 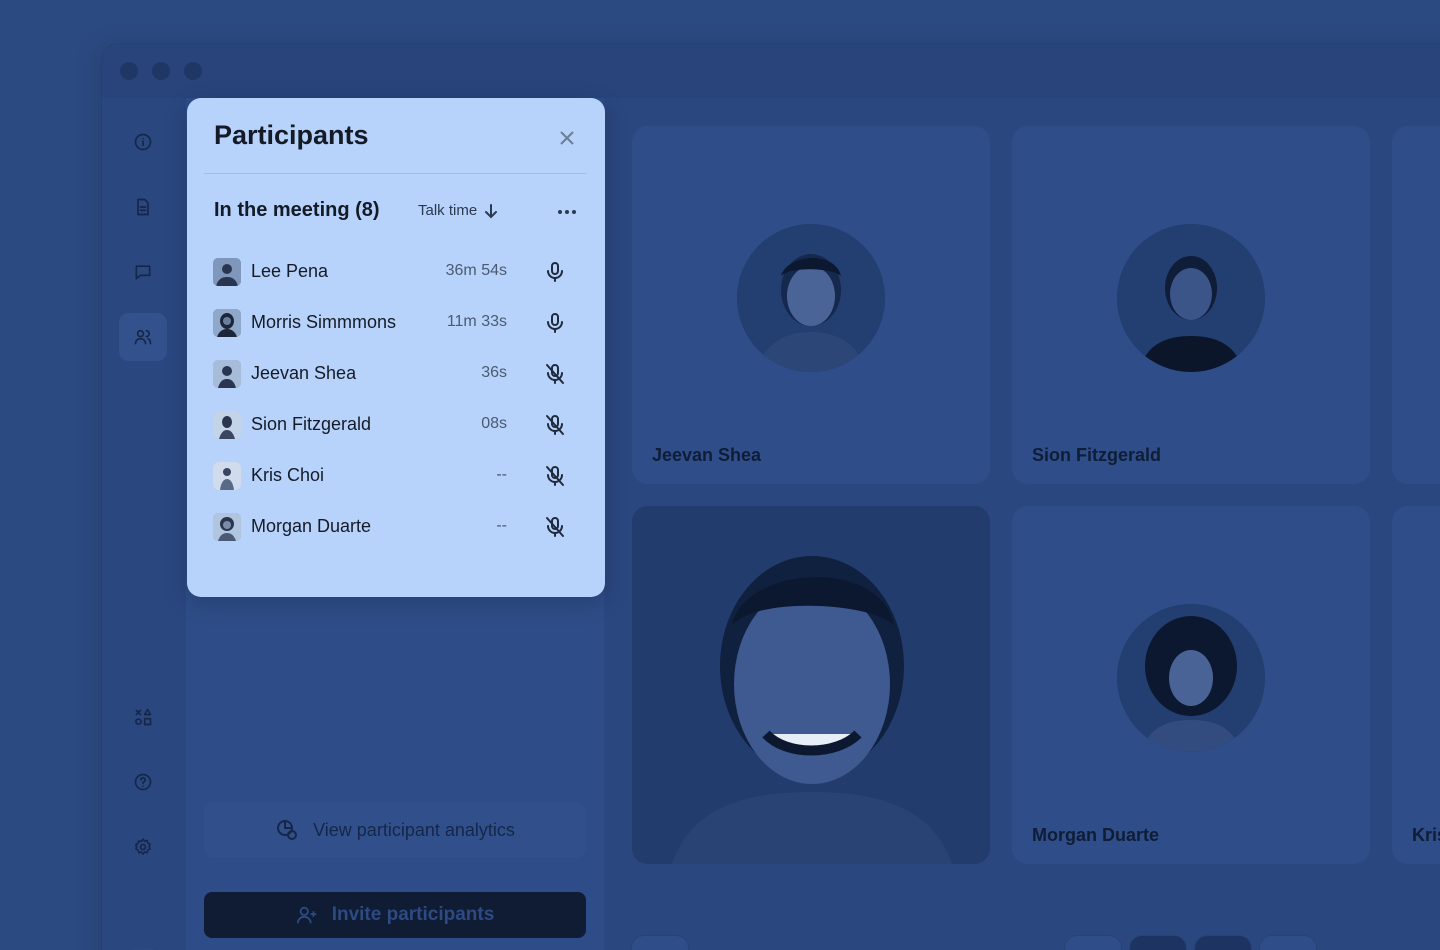 I want to click on sort-button: Talk time, so click(x=458, y=210).